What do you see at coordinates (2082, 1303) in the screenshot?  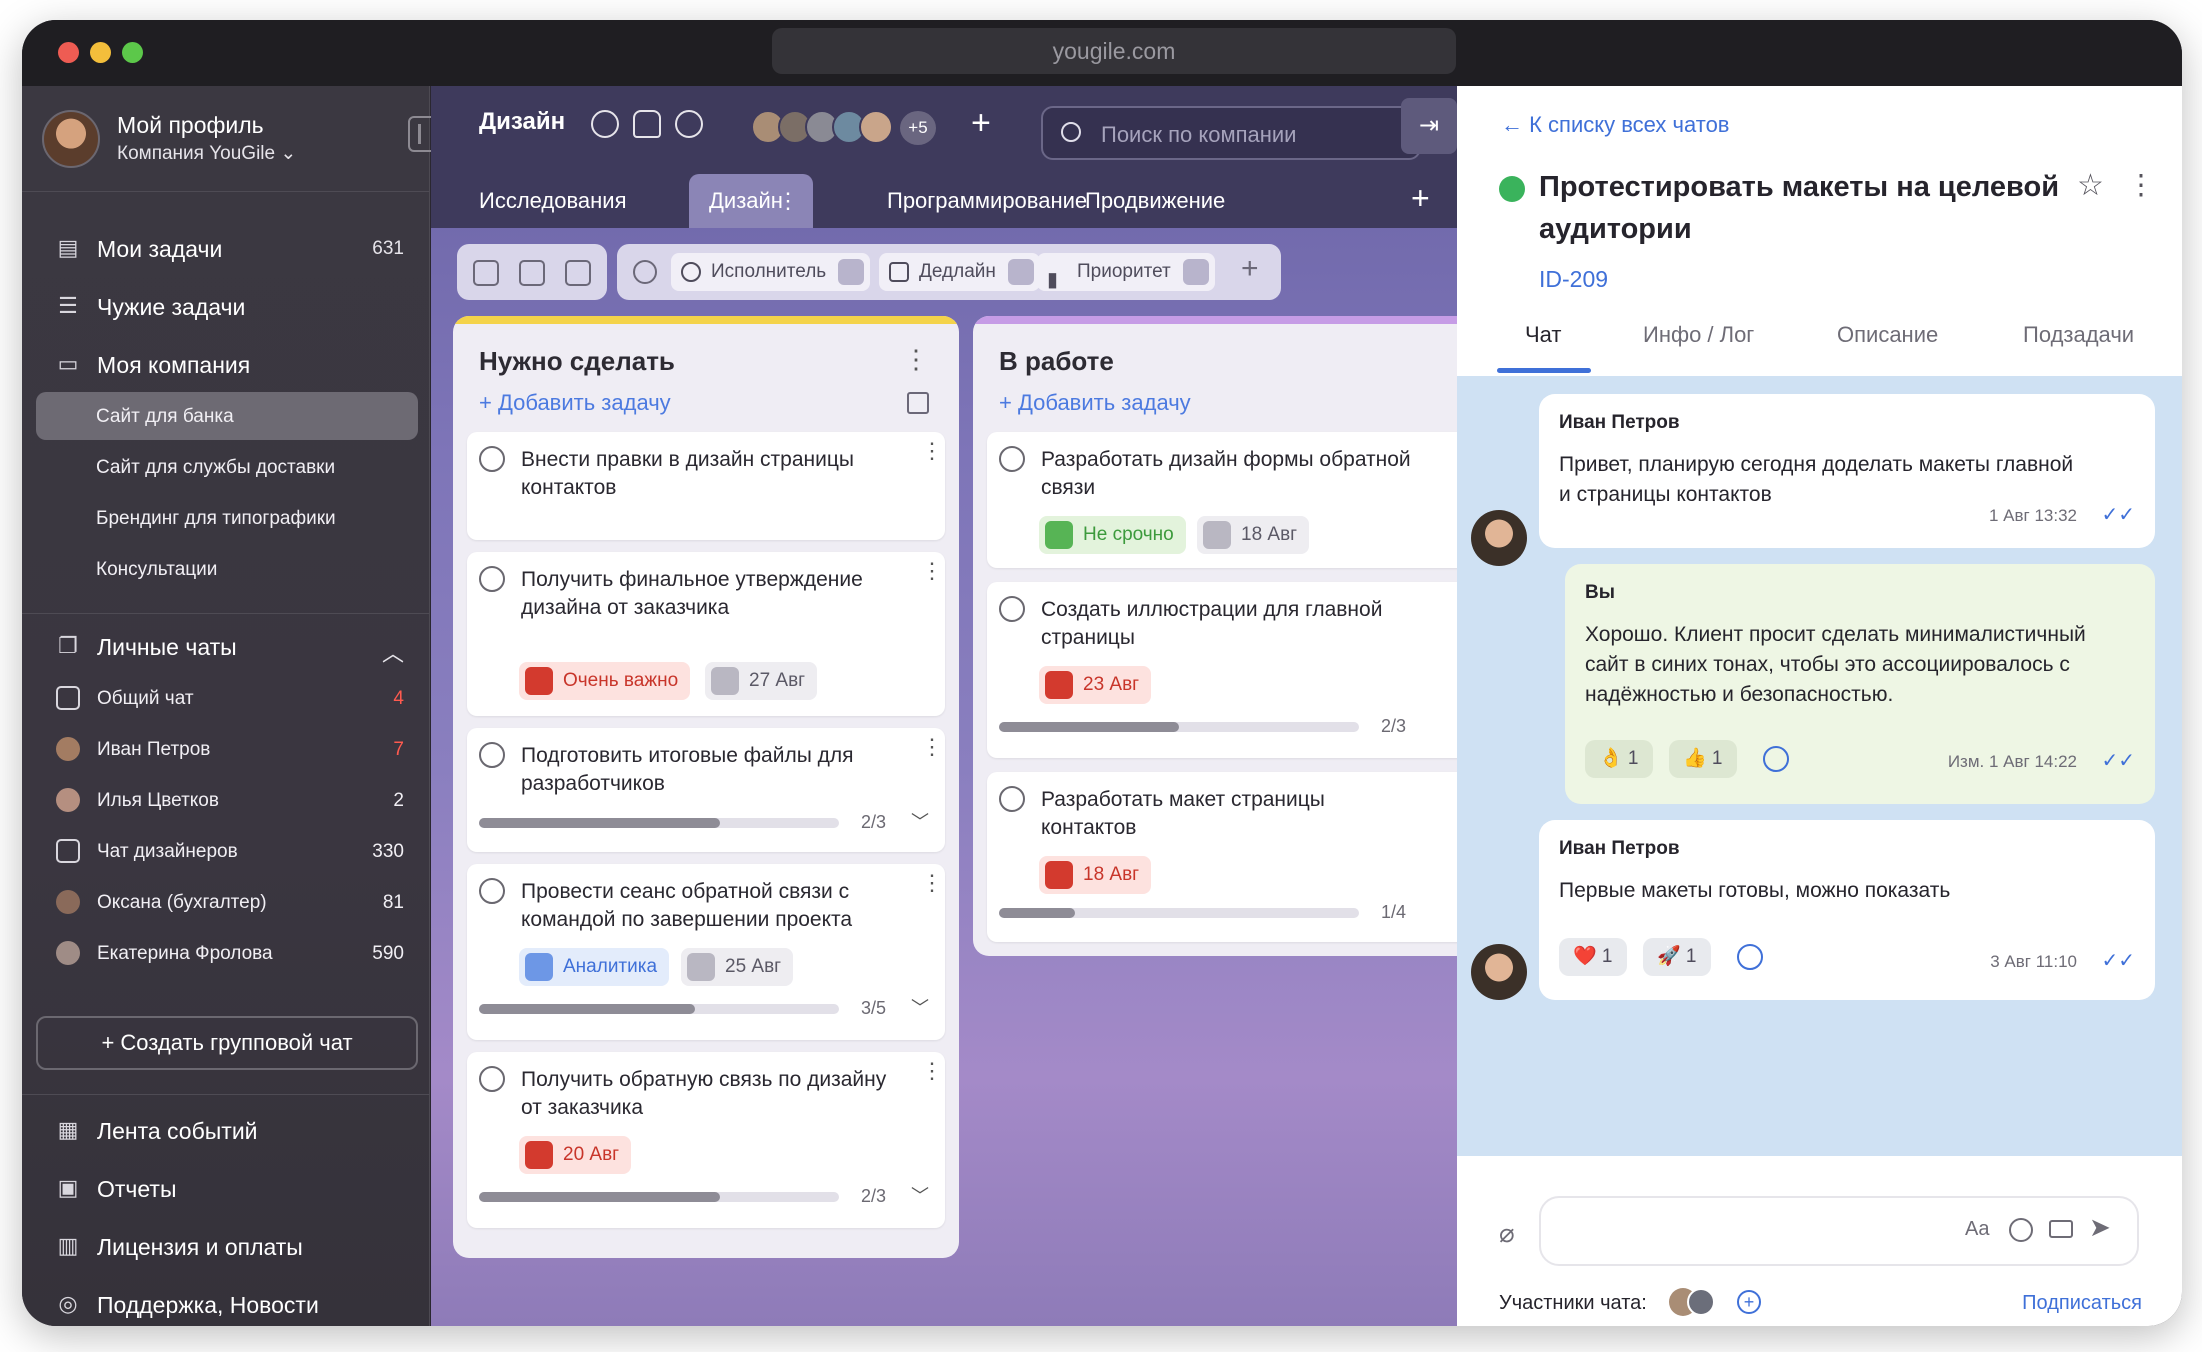 I see `subscribe-link: Подписаться` at bounding box center [2082, 1303].